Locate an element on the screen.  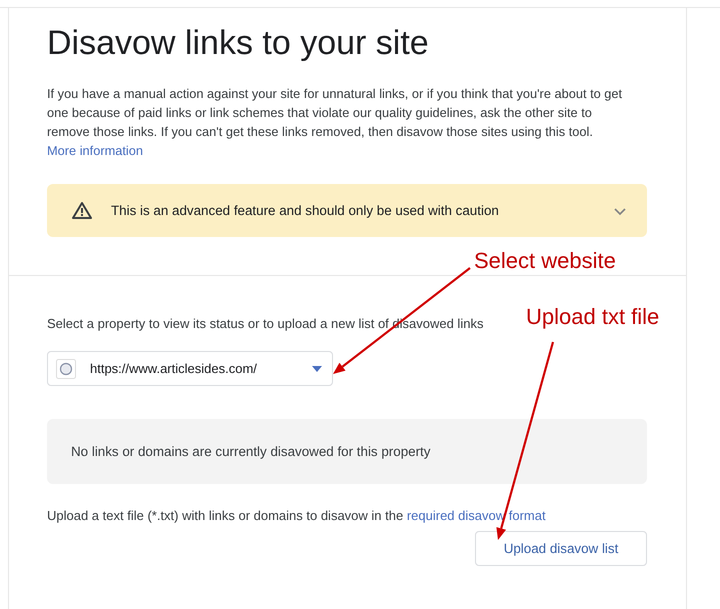
status-message: No links or domains are currently disavowed for this property is located at coordinates (250, 451).